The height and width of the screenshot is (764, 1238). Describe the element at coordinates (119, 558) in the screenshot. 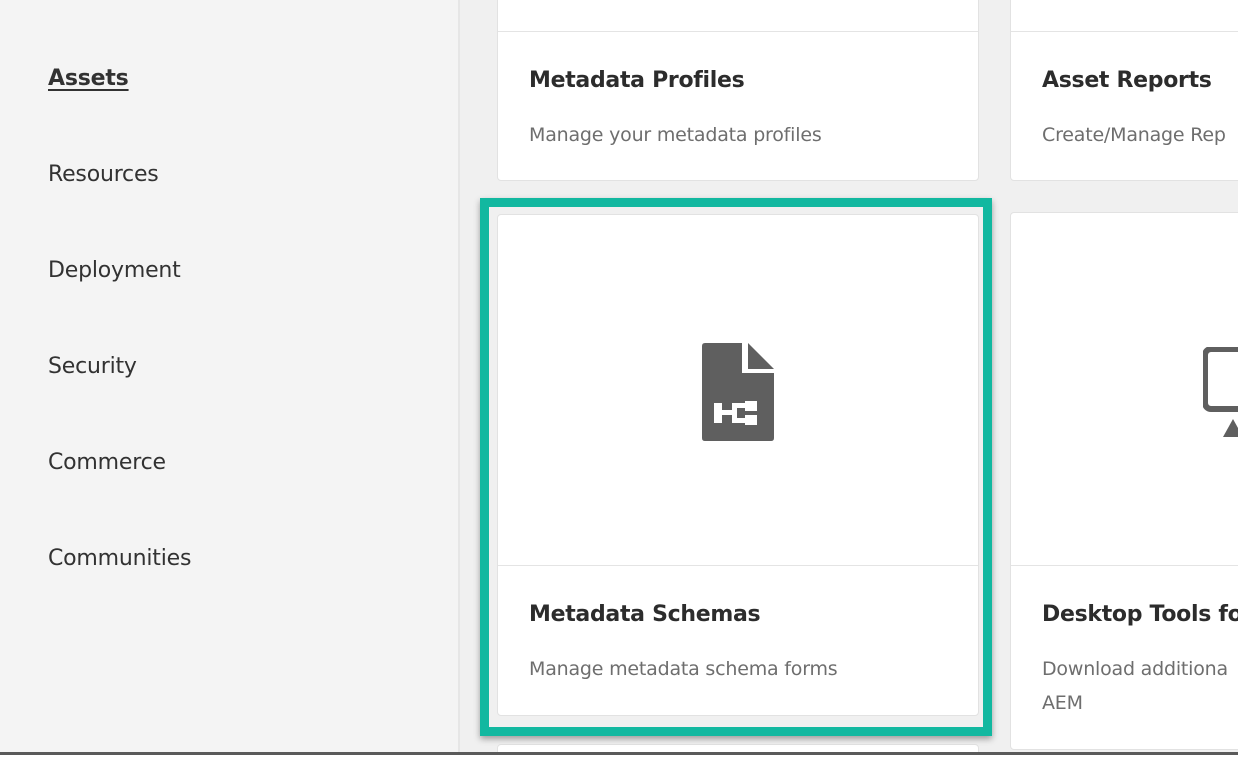

I see `sidebar-item-communities: Communities` at that location.